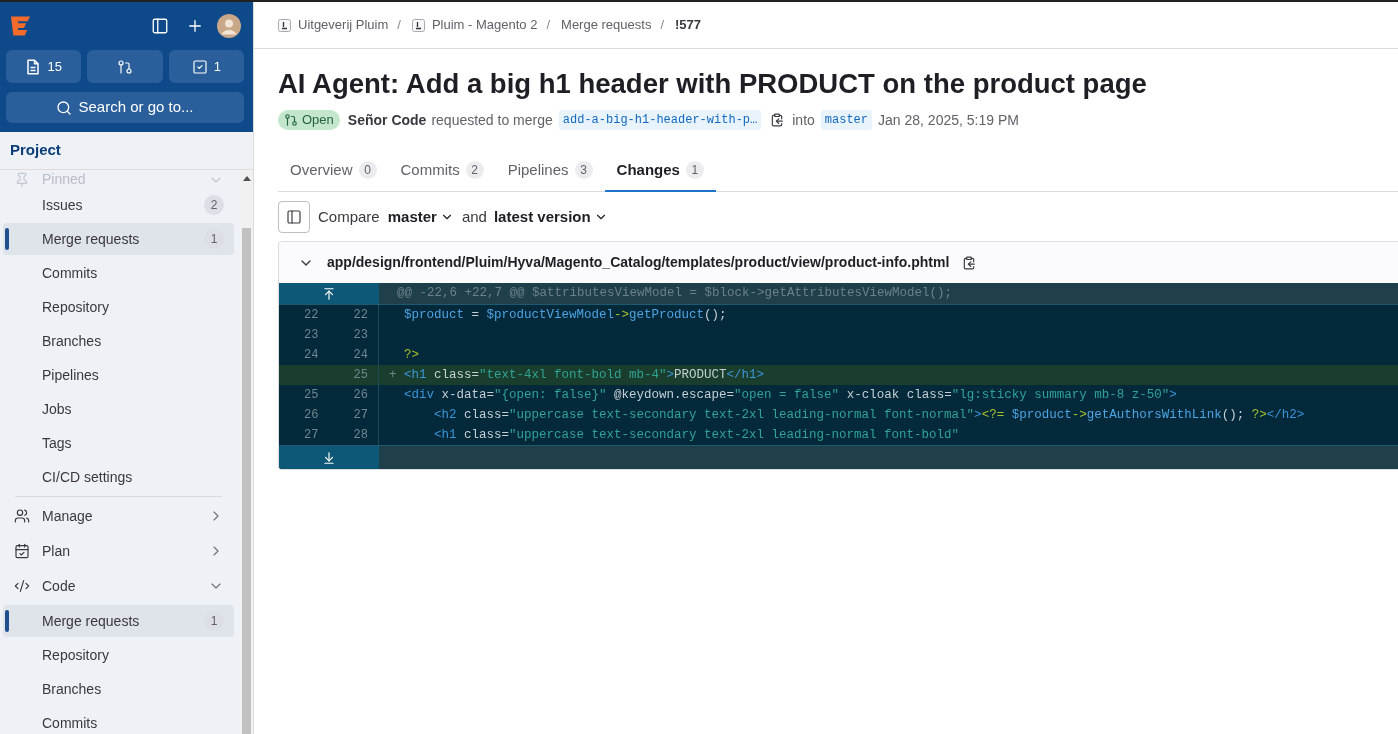 The image size is (1398, 734). What do you see at coordinates (118, 586) in the screenshot?
I see `nav-group-toggle: Code` at bounding box center [118, 586].